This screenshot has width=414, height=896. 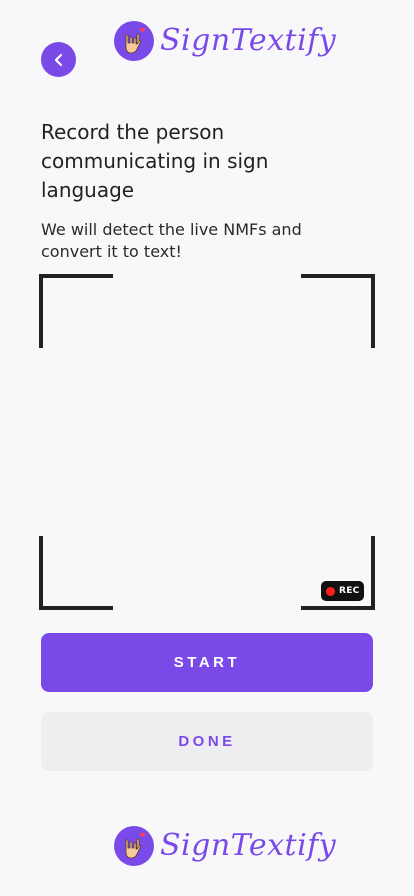 I want to click on viewfinder-corner-bottom-left, so click(x=76, y=573).